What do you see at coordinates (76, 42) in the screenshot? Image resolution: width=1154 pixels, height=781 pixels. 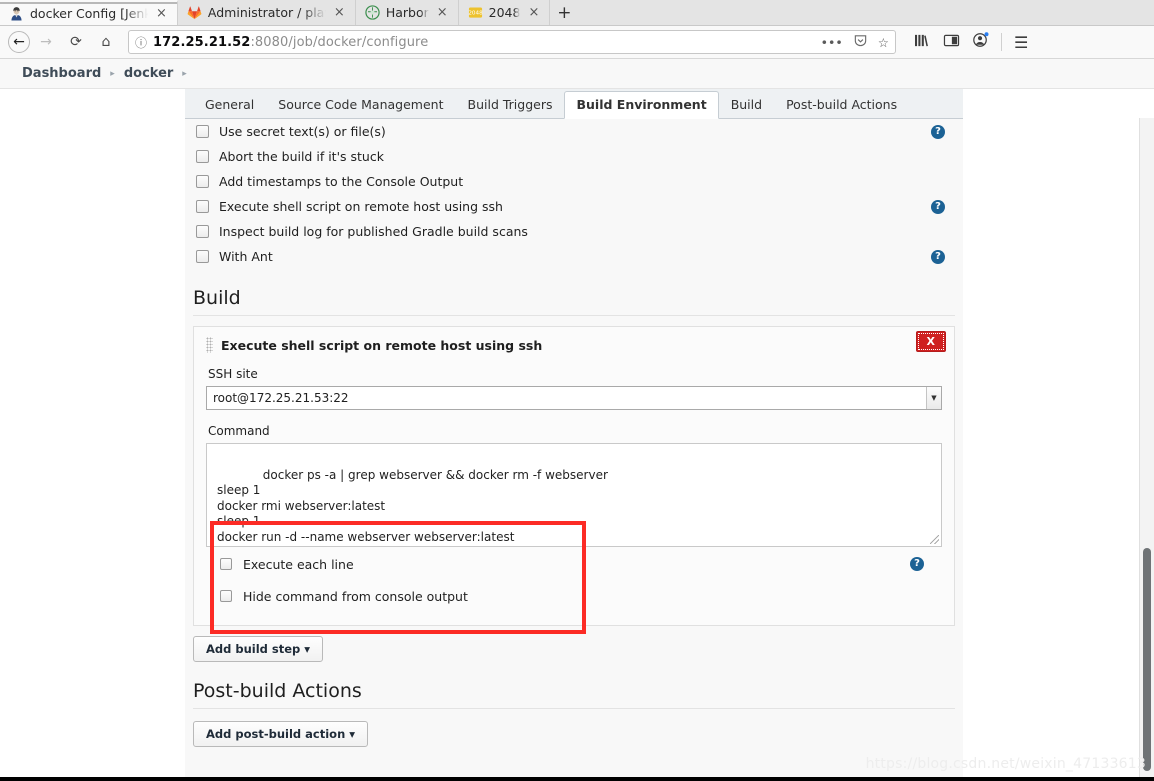 I see `reload-icon: ⟳` at bounding box center [76, 42].